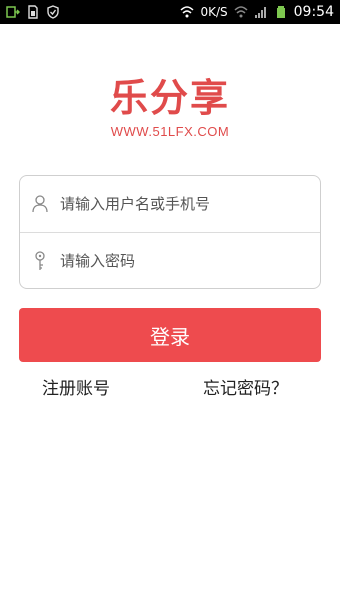 This screenshot has height=603, width=340. What do you see at coordinates (260, 12) in the screenshot?
I see `cell-signal-icon` at bounding box center [260, 12].